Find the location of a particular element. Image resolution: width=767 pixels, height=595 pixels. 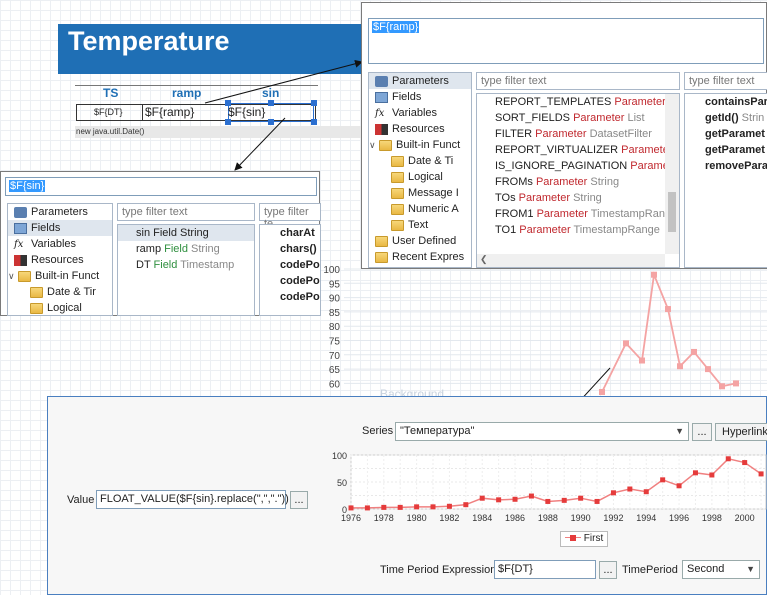

hyperlink-button: Hyperlink is located at coordinates (741, 432).